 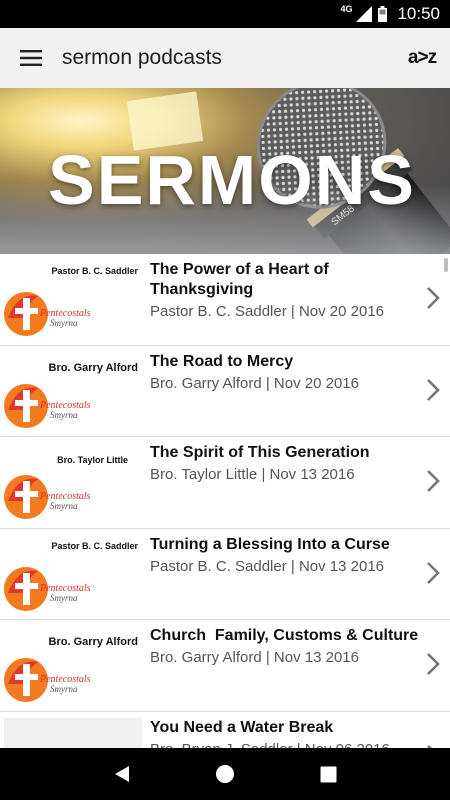 I want to click on back-button, so click(x=122, y=774).